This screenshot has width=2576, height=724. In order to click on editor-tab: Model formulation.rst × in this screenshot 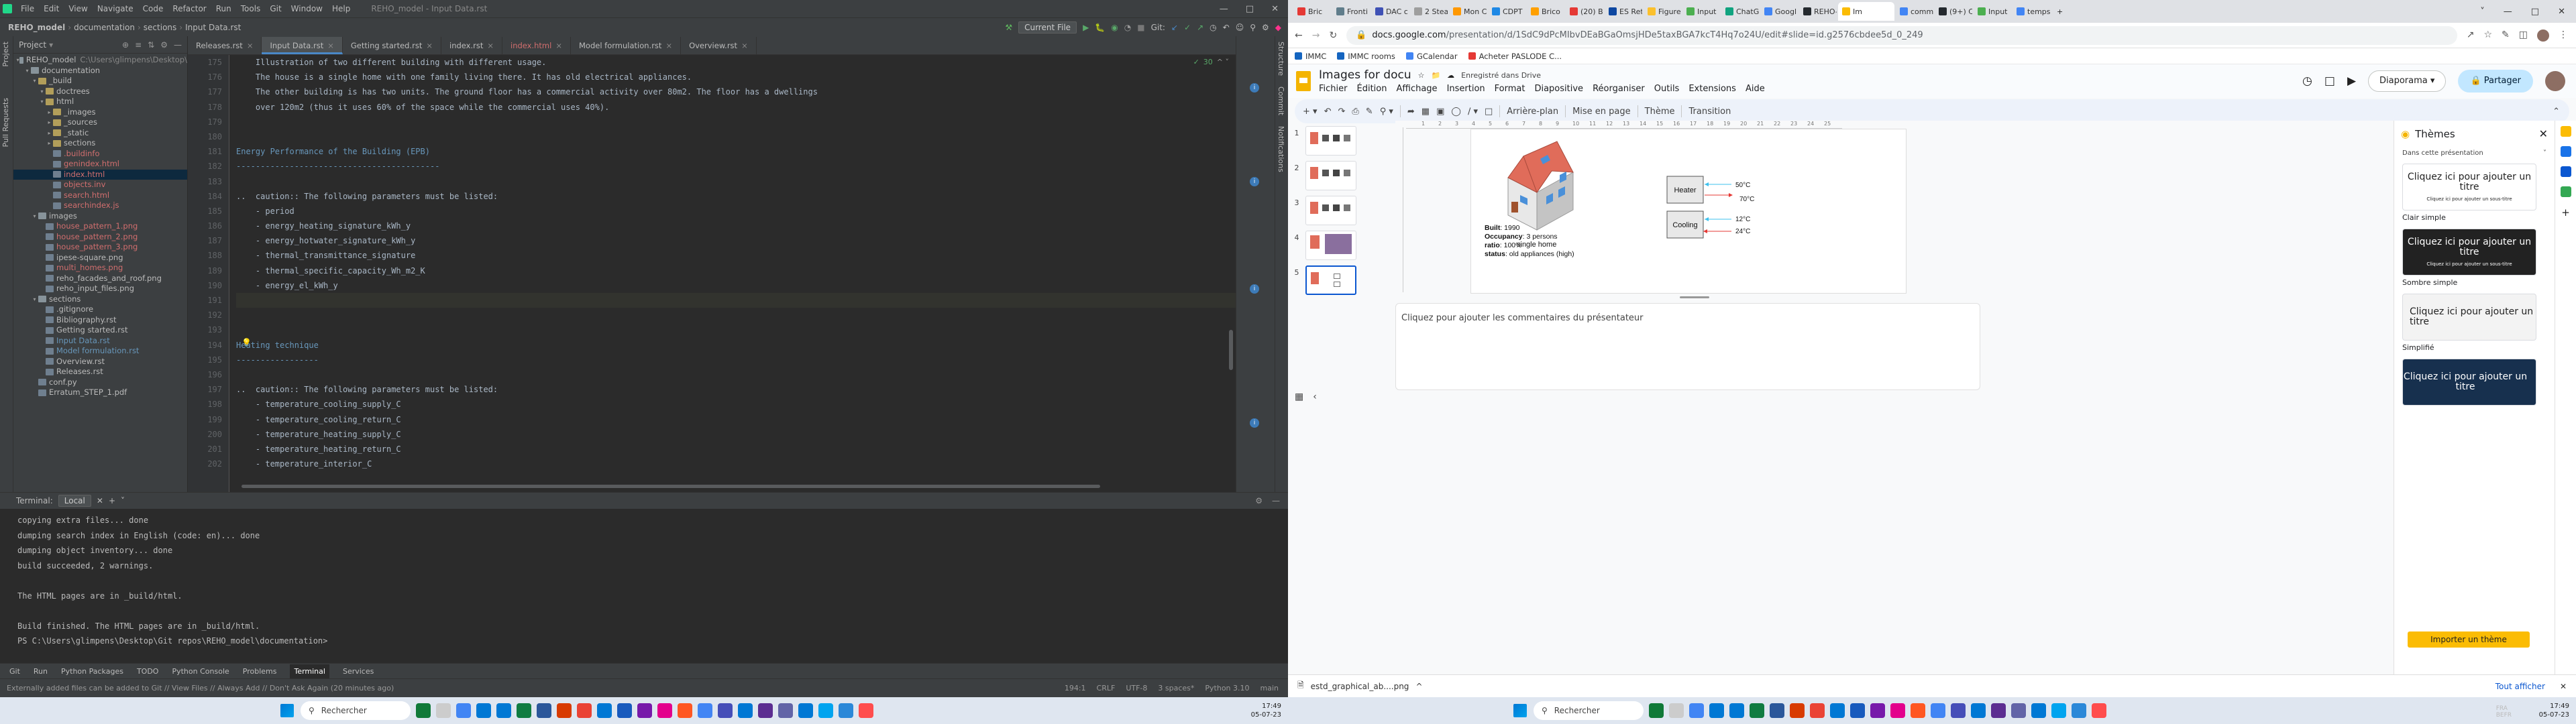, I will do `click(626, 45)`.